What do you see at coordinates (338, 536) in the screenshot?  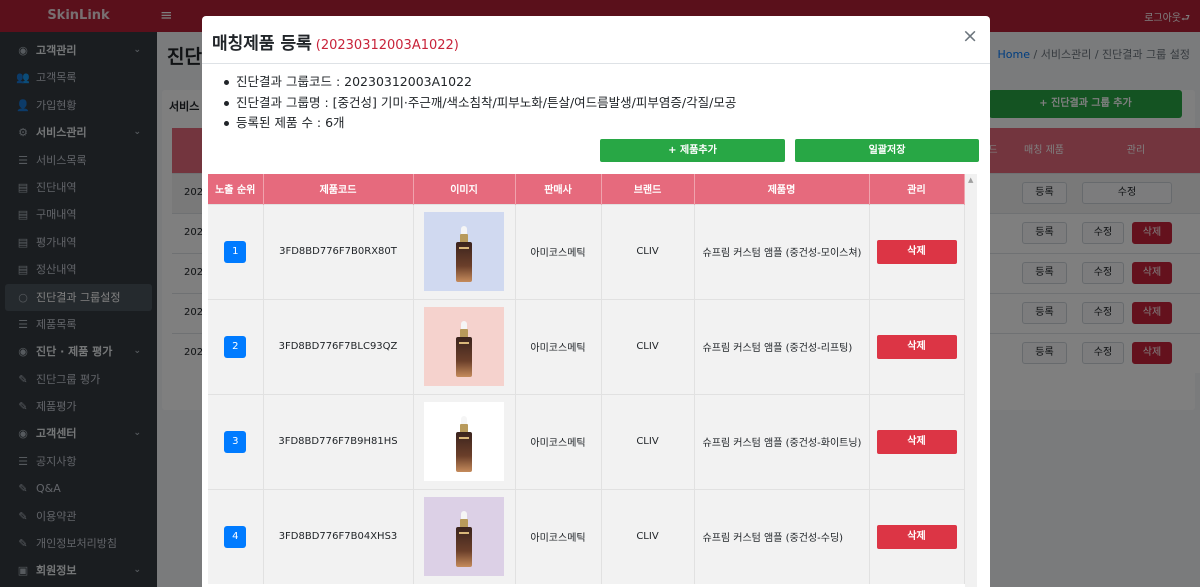 I see `product-code-cell: 3FD8BD776F7B04XHS3` at bounding box center [338, 536].